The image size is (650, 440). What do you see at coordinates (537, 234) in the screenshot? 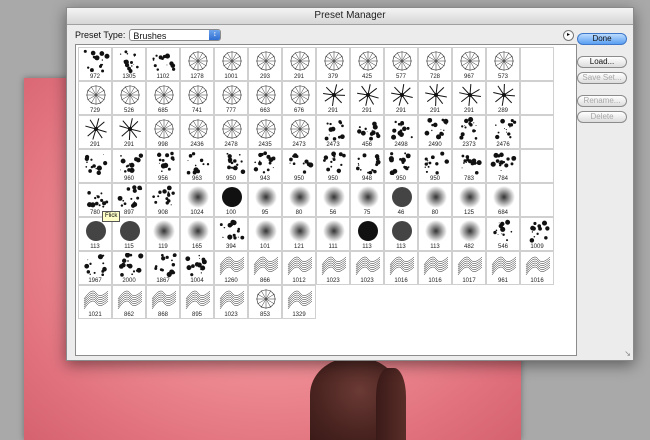
I see `brush-preset-item: 1009` at bounding box center [537, 234].